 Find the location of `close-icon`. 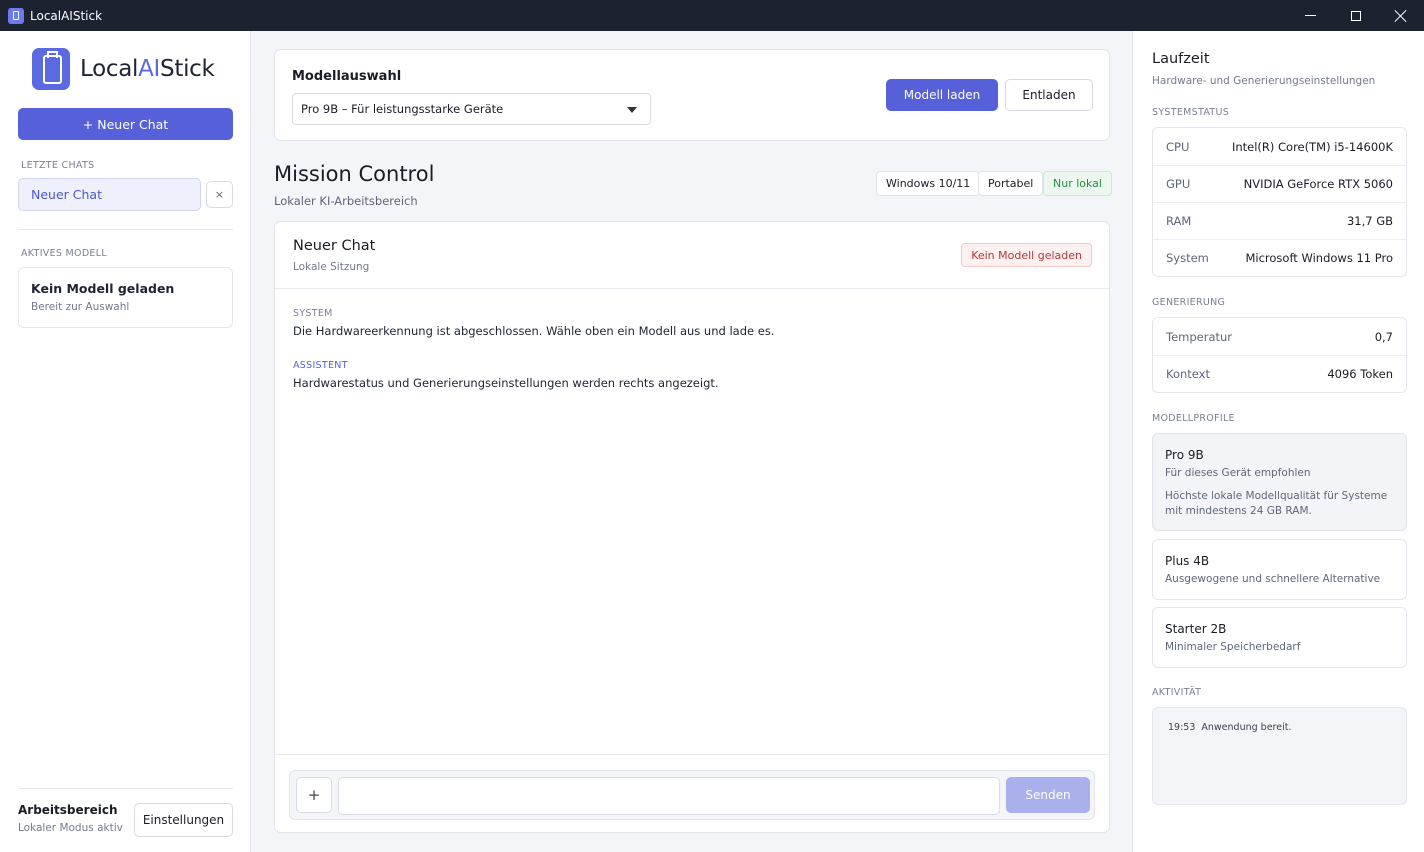

close-icon is located at coordinates (1401, 16).